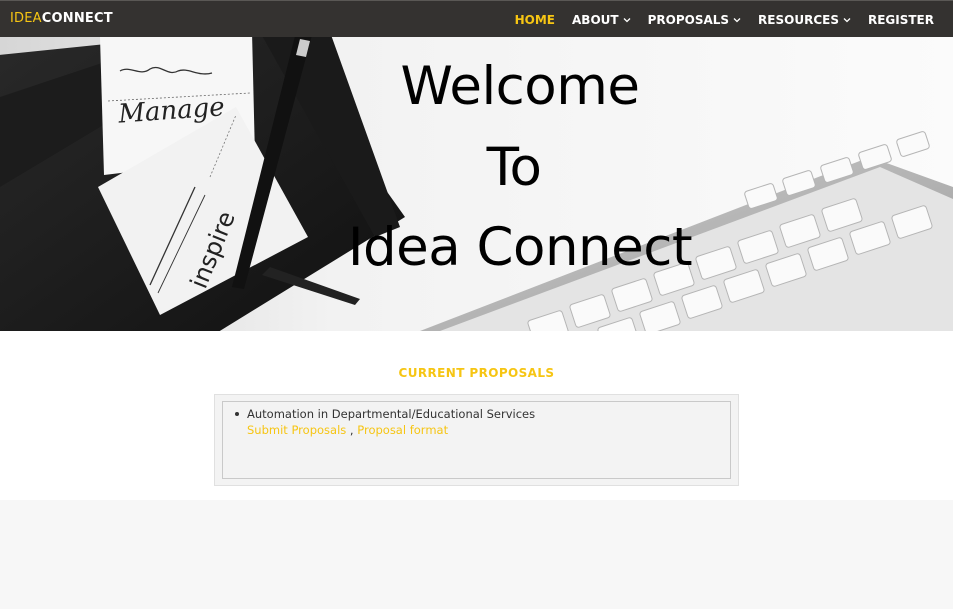  What do you see at coordinates (520, 86) in the screenshot?
I see `hero-line-welcome: Welcome` at bounding box center [520, 86].